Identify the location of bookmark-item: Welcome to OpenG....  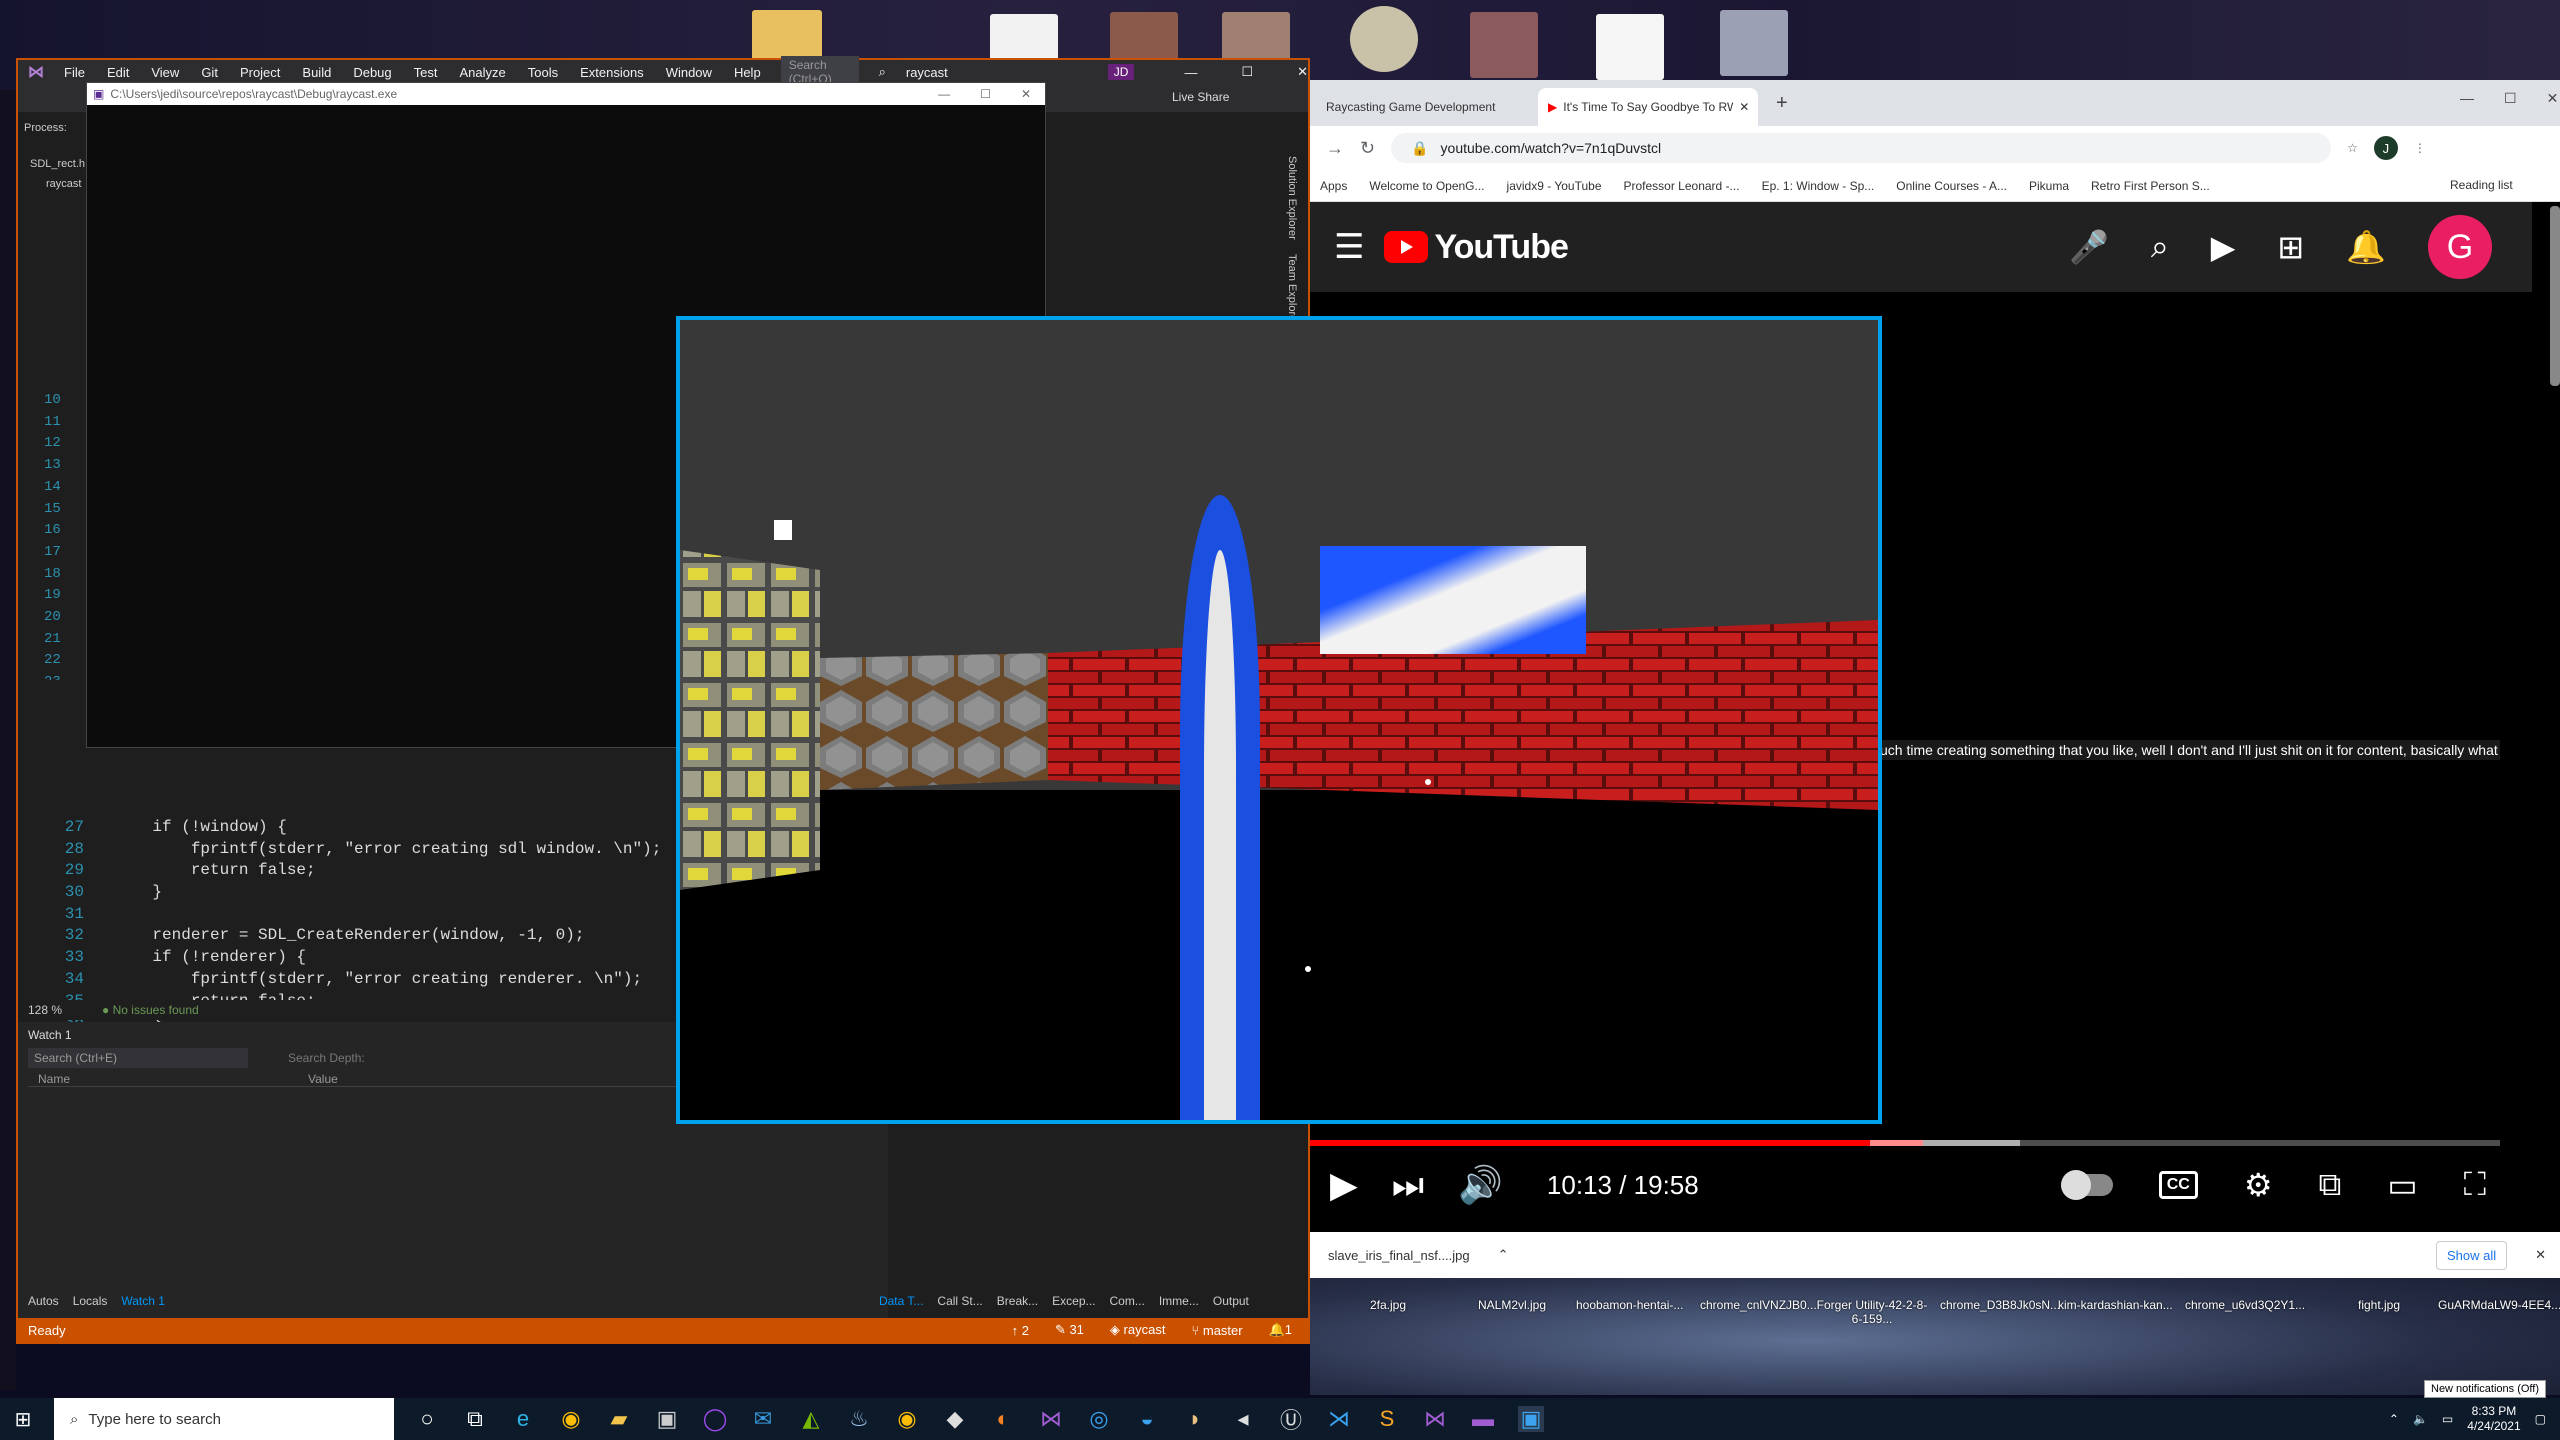
(1426, 186).